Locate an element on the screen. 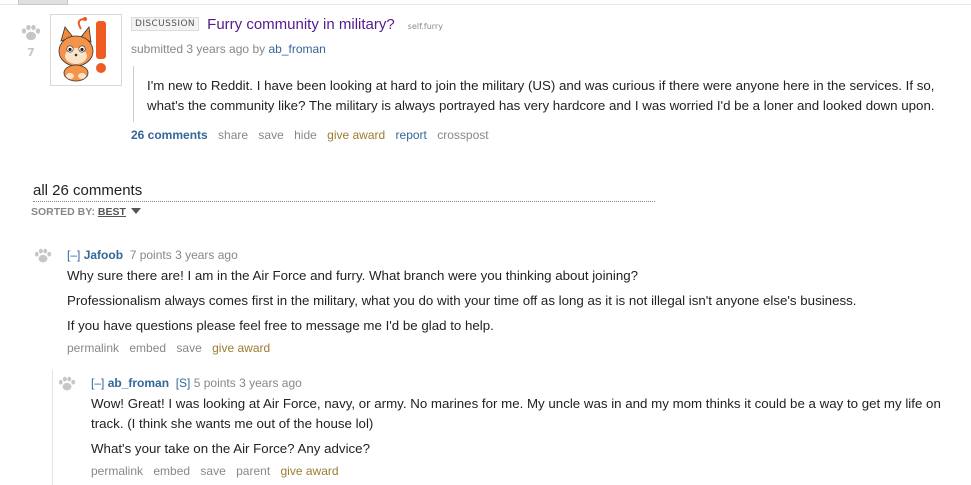  post-author-link: ab_froman is located at coordinates (296, 49).